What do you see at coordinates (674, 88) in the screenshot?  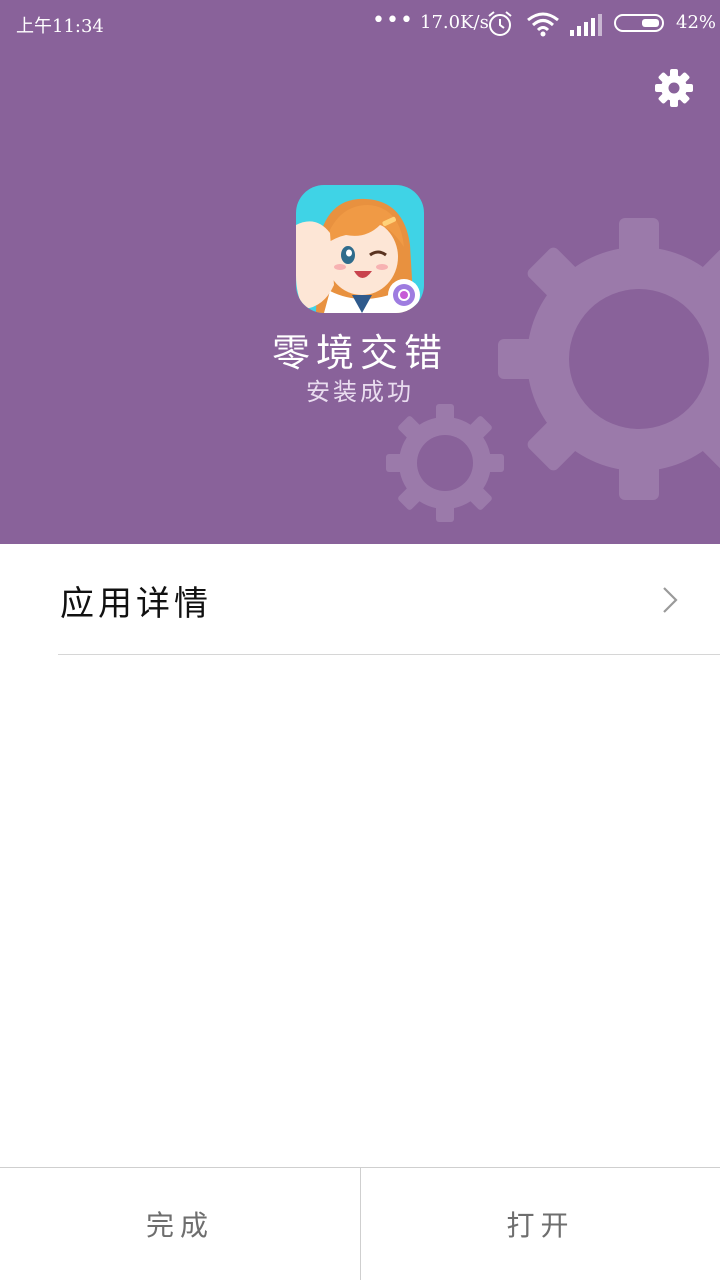 I see `gear-icon` at bounding box center [674, 88].